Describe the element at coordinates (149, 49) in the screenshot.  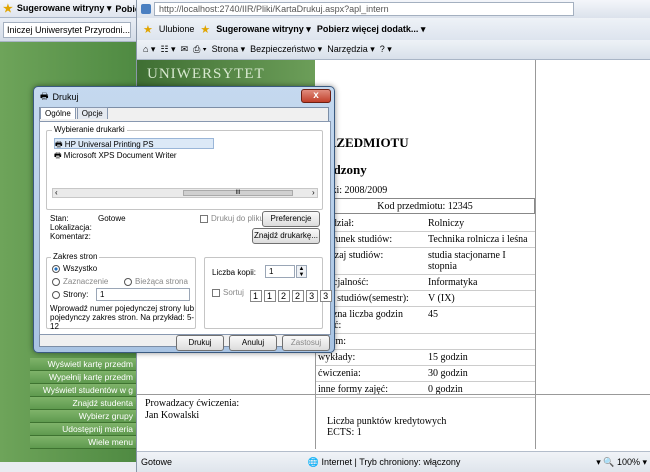
I see `home-icon: ⌂ ▾` at that location.